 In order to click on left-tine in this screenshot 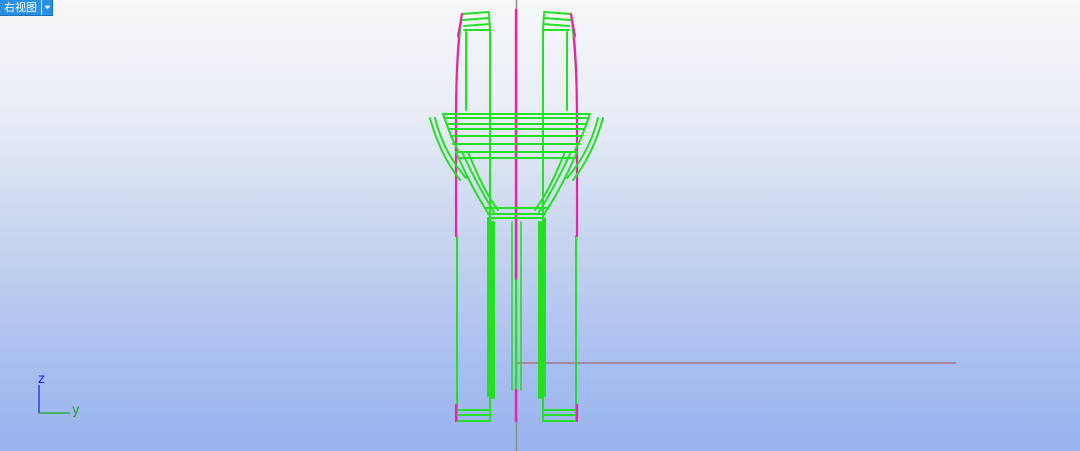, I will do `click(475, 216)`.